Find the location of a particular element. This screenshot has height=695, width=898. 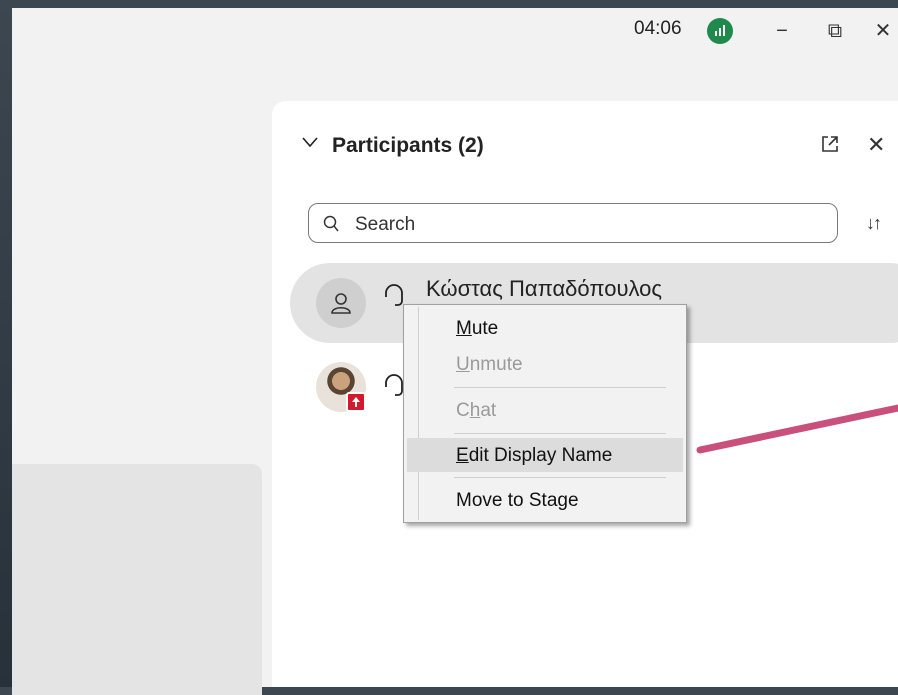

accel-key: h is located at coordinates (475, 410).